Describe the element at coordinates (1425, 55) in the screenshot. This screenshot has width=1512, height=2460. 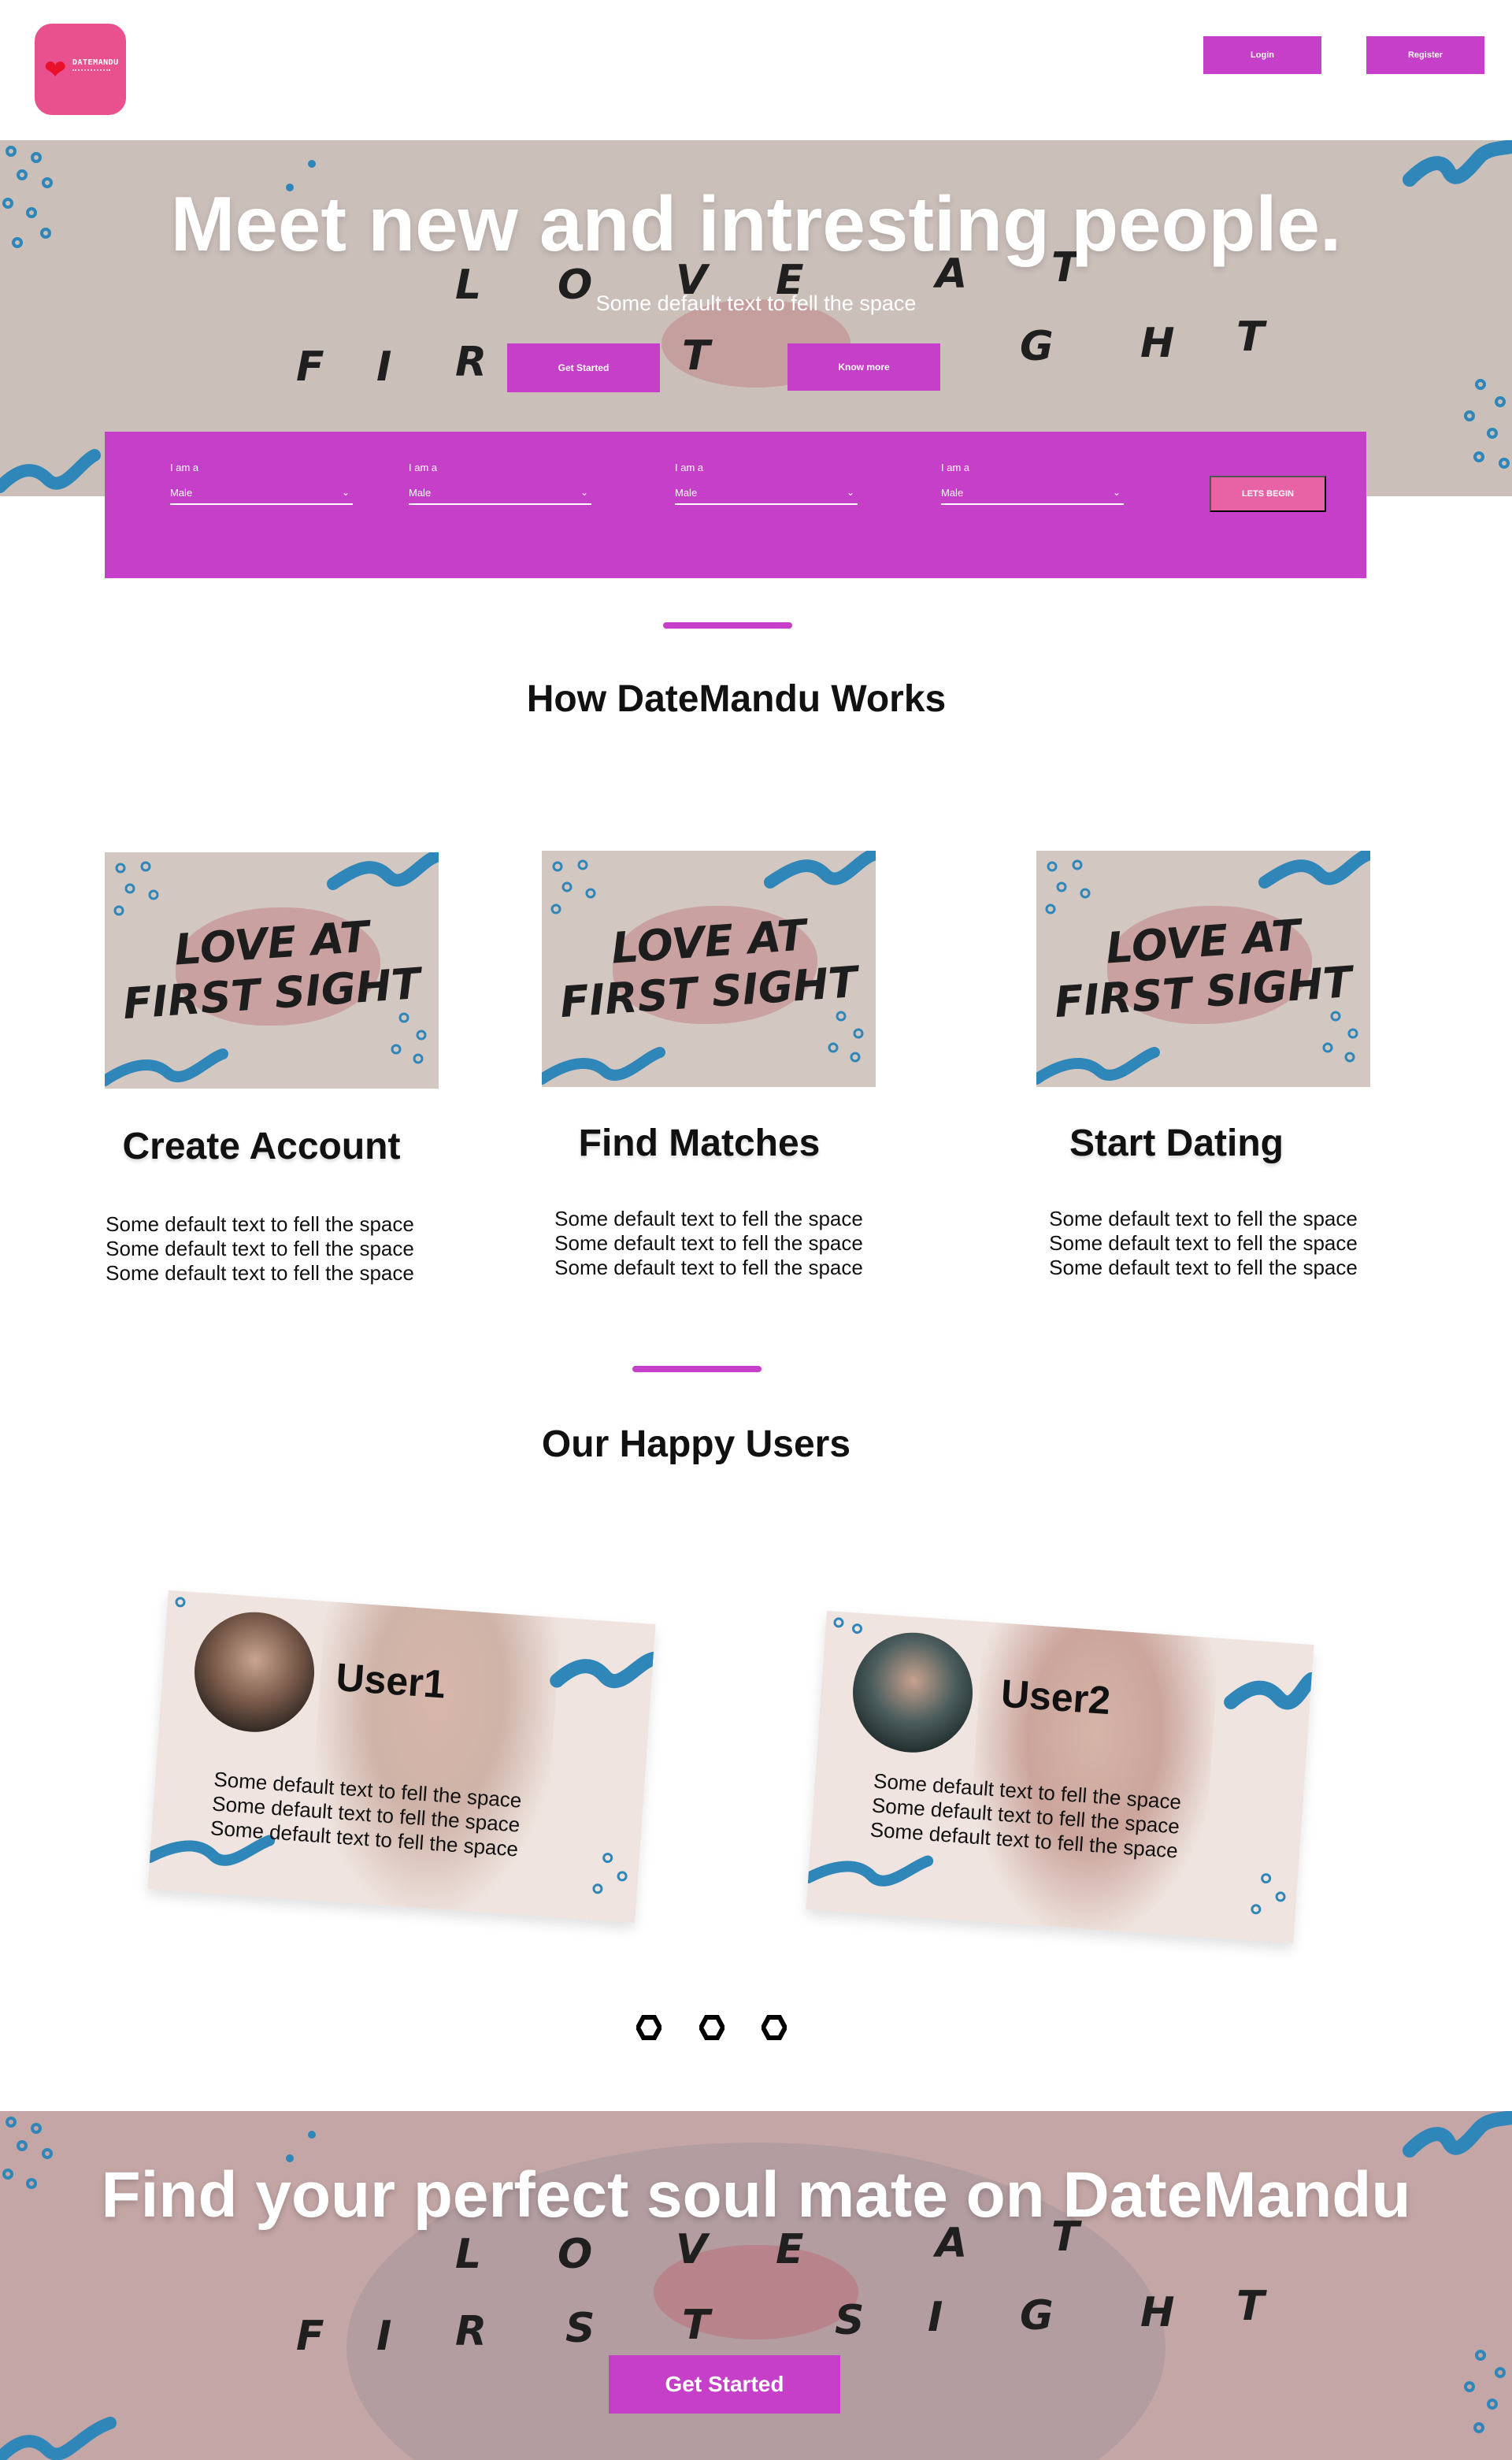
I see `register-button: Register` at that location.